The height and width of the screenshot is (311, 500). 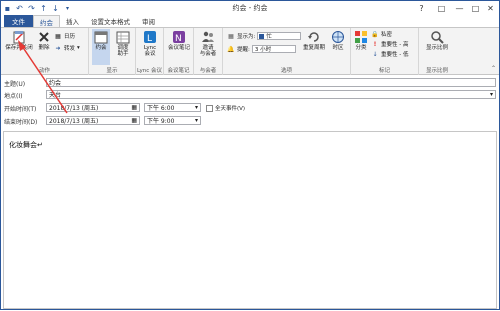 What do you see at coordinates (208, 37) in the screenshot?
I see `people-icon` at bounding box center [208, 37].